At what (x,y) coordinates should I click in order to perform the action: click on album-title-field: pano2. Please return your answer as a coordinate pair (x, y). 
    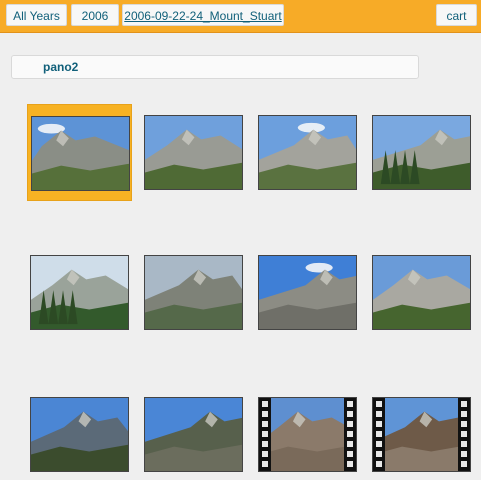
    Looking at the image, I should click on (215, 67).